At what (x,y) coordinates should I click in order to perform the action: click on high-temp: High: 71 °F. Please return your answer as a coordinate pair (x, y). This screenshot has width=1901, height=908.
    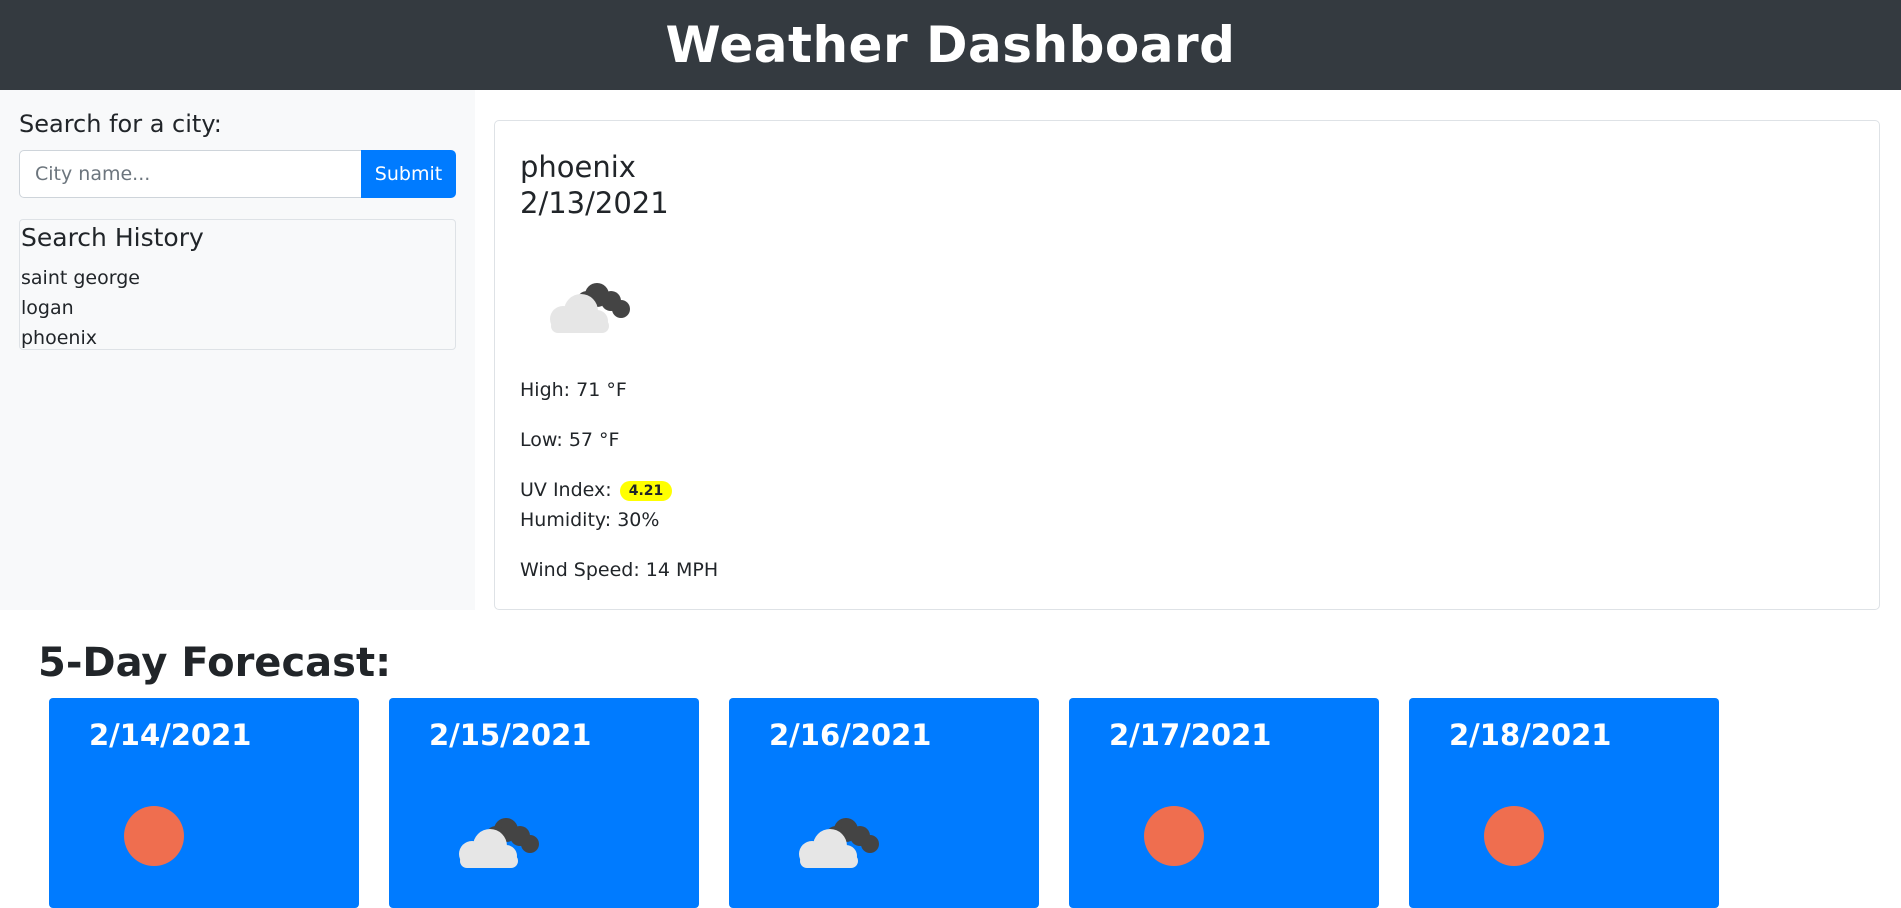
    Looking at the image, I should click on (573, 390).